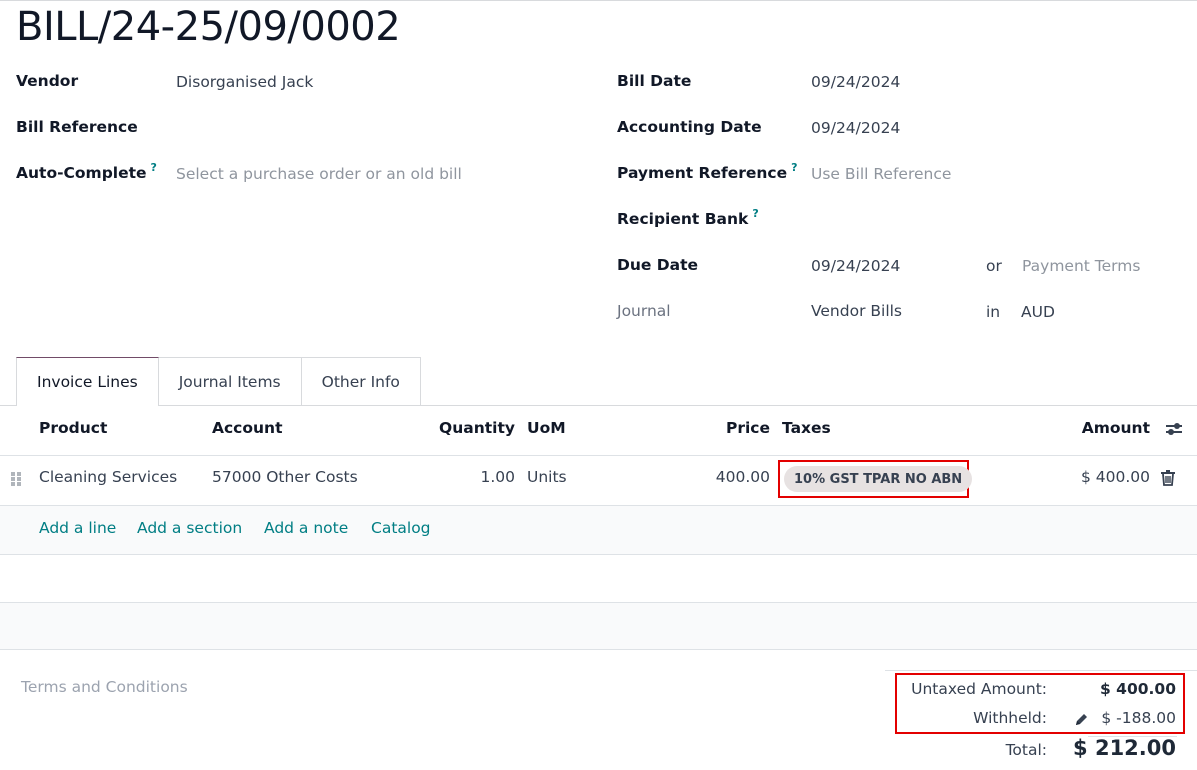 This screenshot has height=770, width=1197. Describe the element at coordinates (654, 81) in the screenshot. I see `bill-date-label: Bill Date` at that location.